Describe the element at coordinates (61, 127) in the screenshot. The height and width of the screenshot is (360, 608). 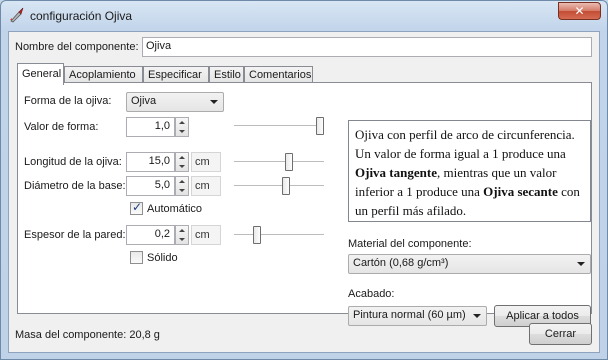
I see `shape-param-label: Valor de forma:` at that location.